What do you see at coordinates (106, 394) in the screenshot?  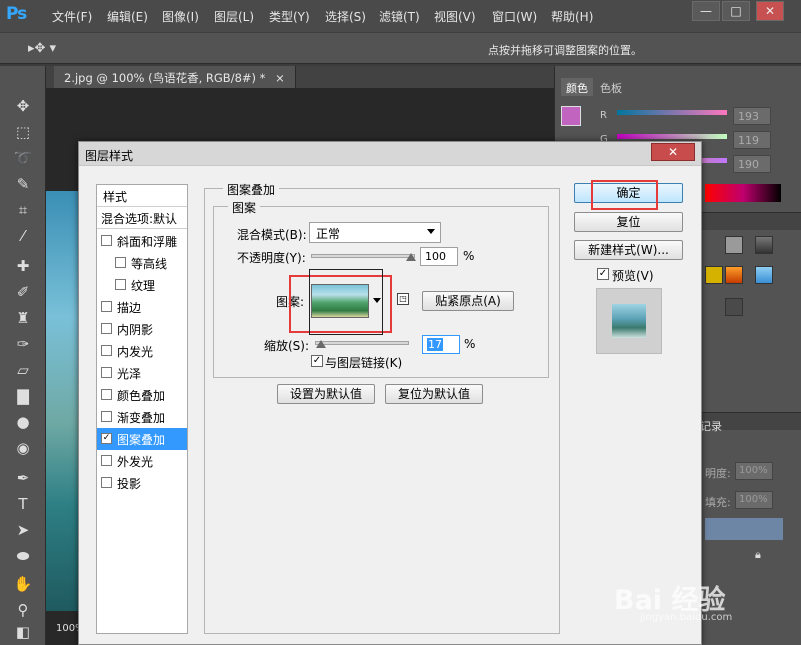 I see `color-overlay-checkbox` at bounding box center [106, 394].